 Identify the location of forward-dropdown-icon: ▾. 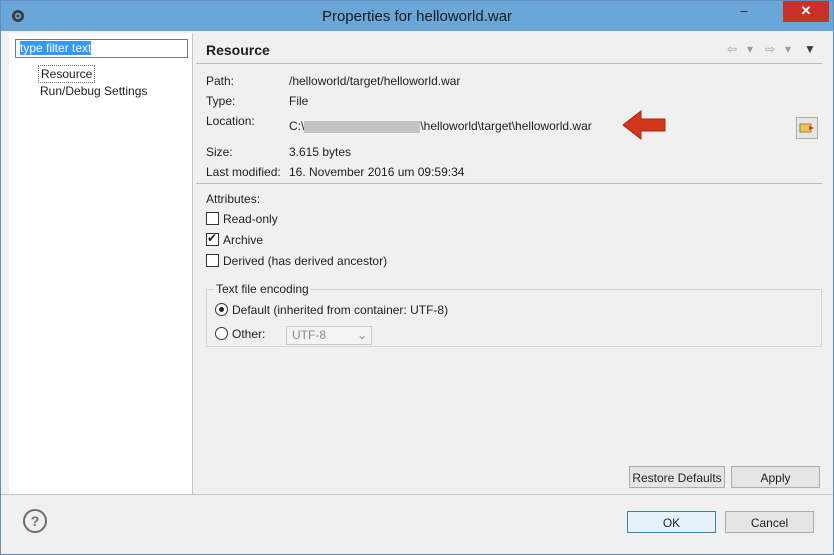
(788, 49).